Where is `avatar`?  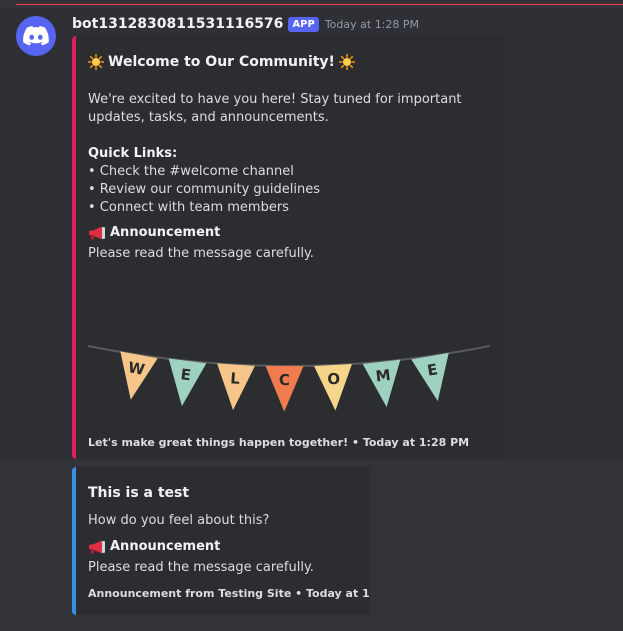 avatar is located at coordinates (36, 36).